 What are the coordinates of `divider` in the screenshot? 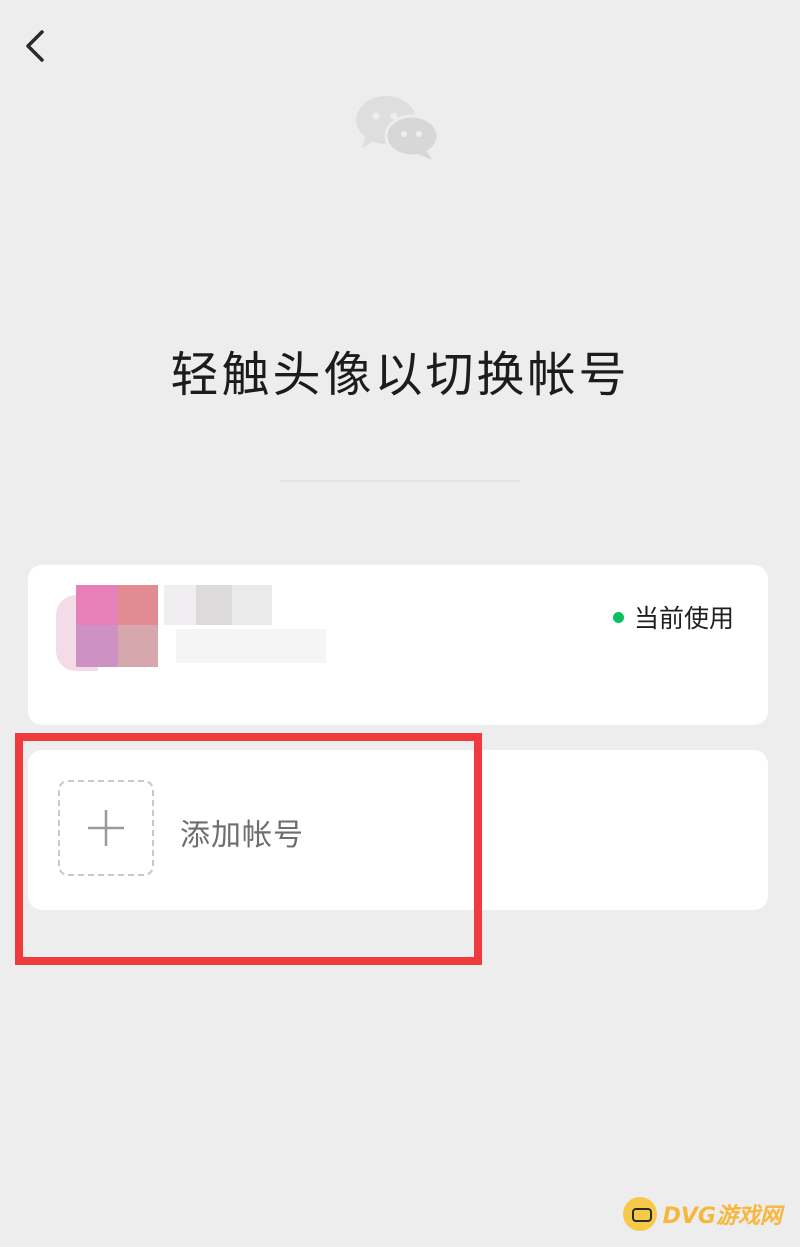 It's located at (400, 481).